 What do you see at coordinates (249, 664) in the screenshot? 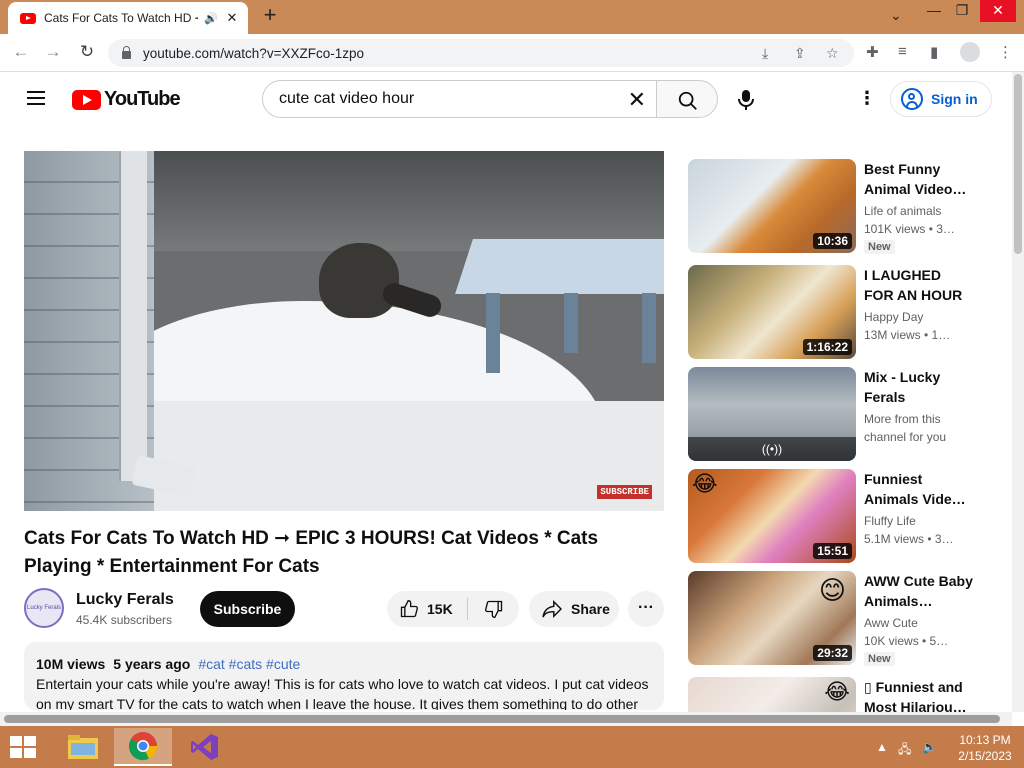
I see `hashtags: #cat #cats #cute` at bounding box center [249, 664].